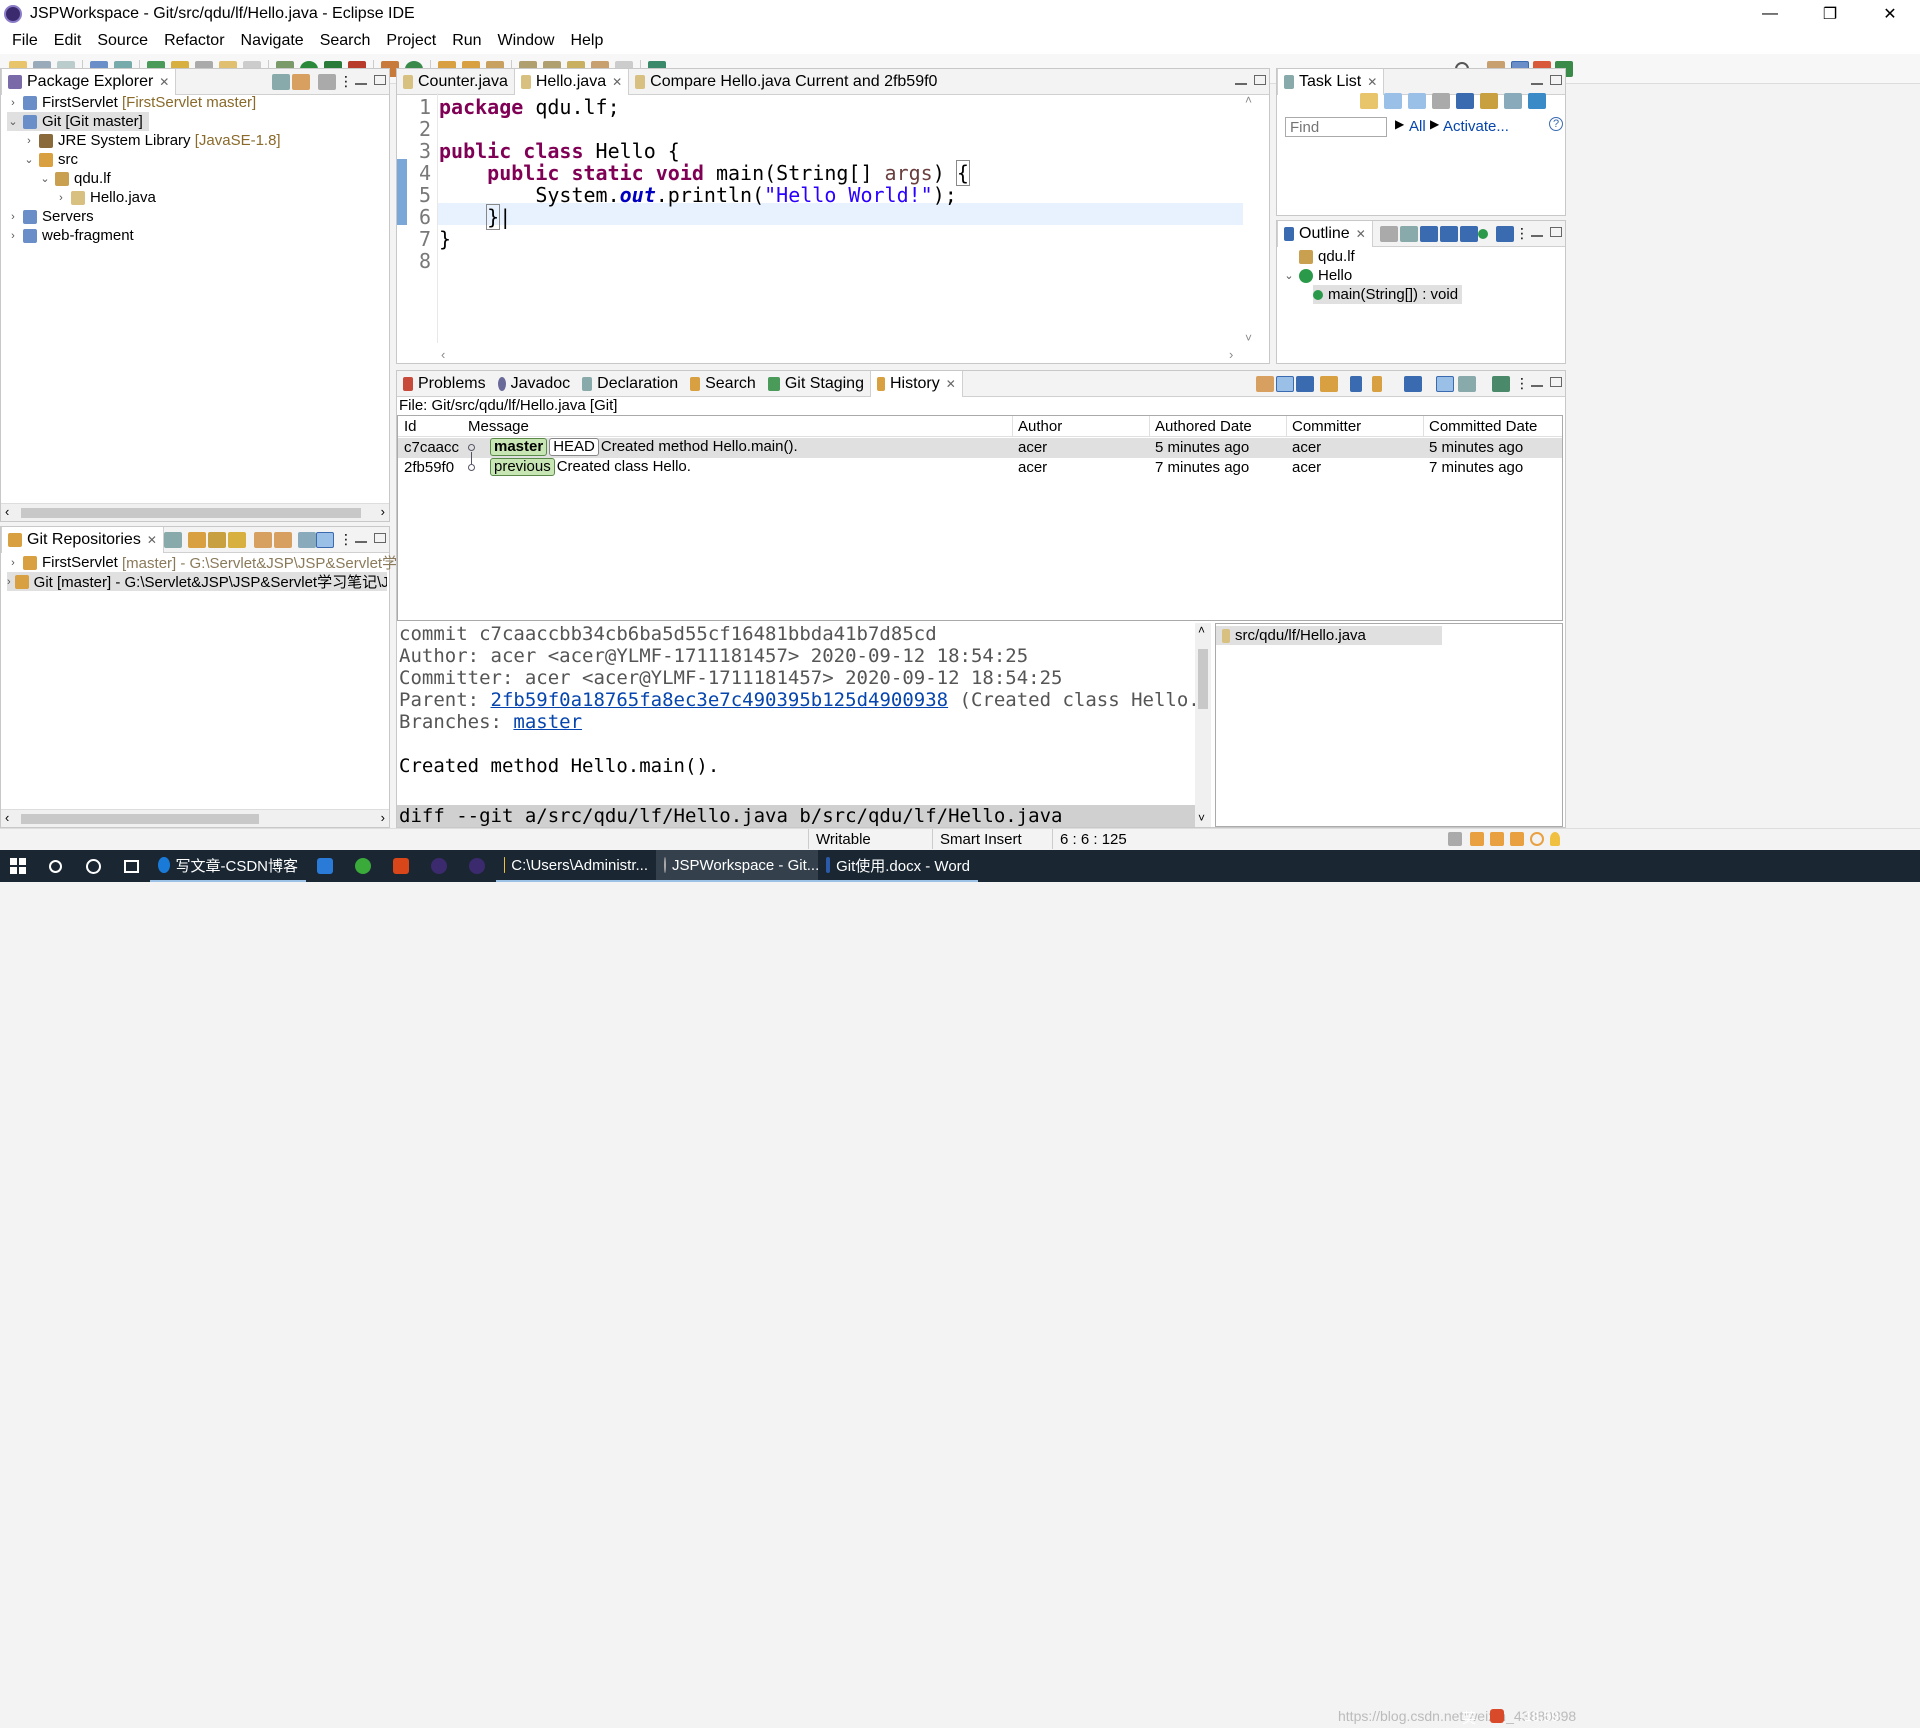  I want to click on text-icon, so click(325, 539).